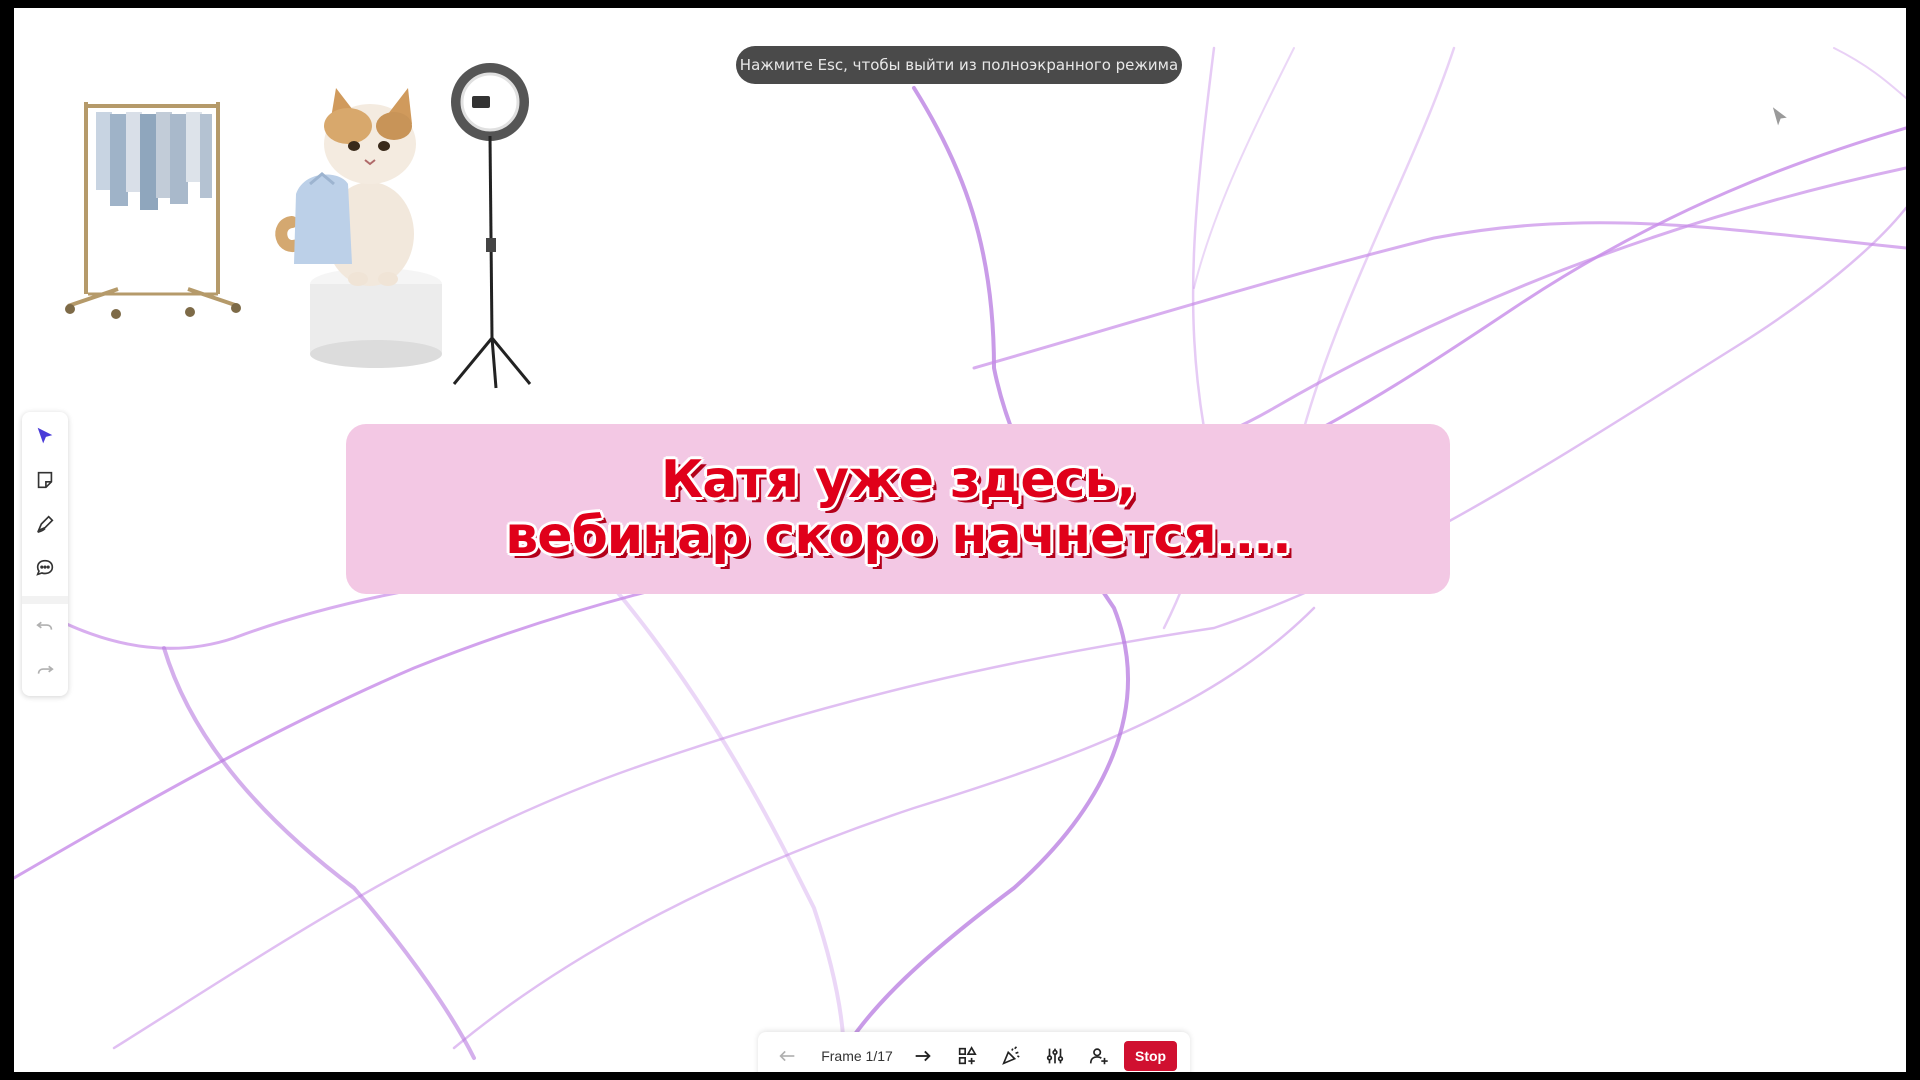  I want to click on reactions-icon, so click(1011, 1055).